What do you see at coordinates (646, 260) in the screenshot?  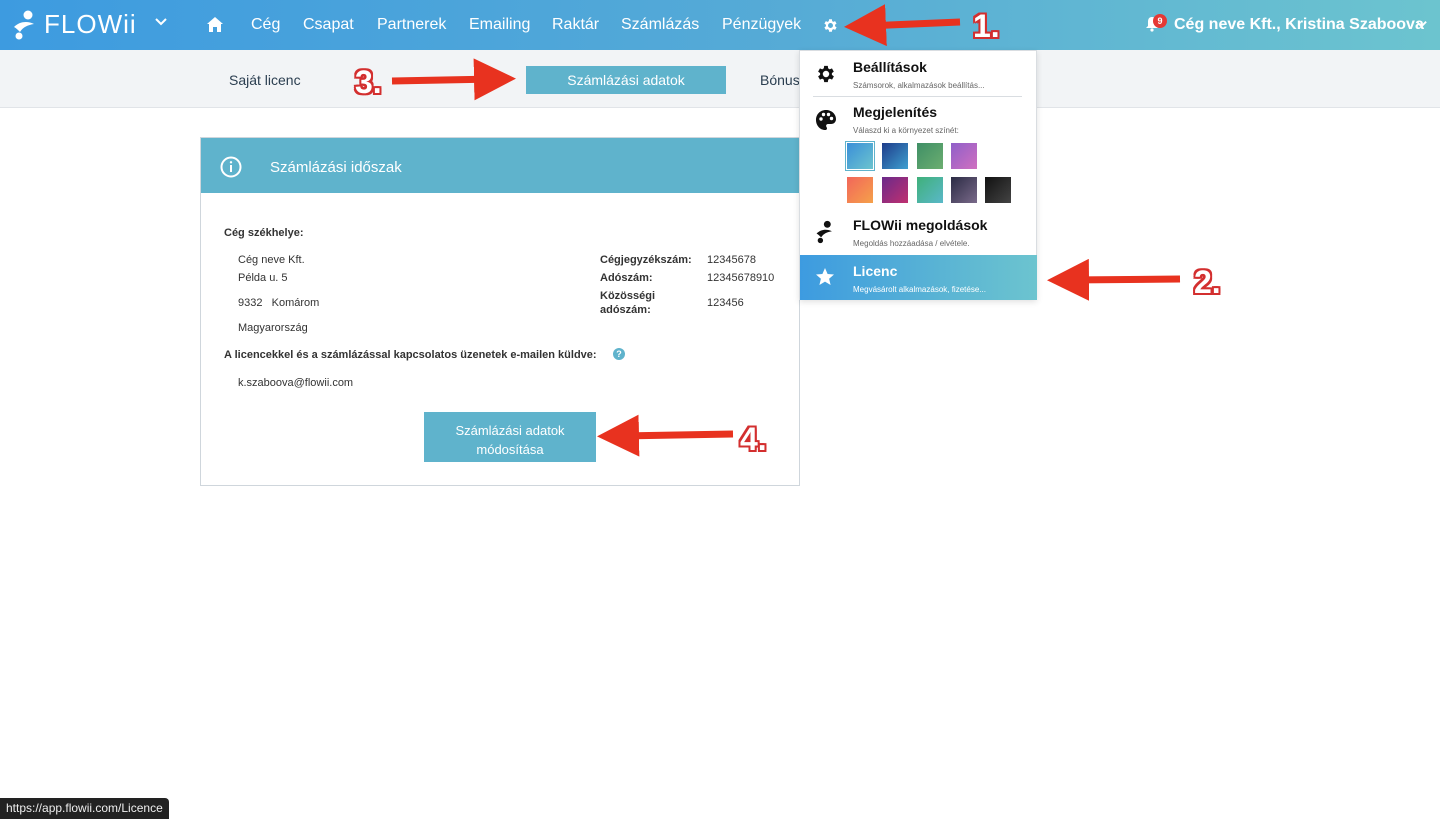 I see `registry-label: Cégjegyzékszám:` at bounding box center [646, 260].